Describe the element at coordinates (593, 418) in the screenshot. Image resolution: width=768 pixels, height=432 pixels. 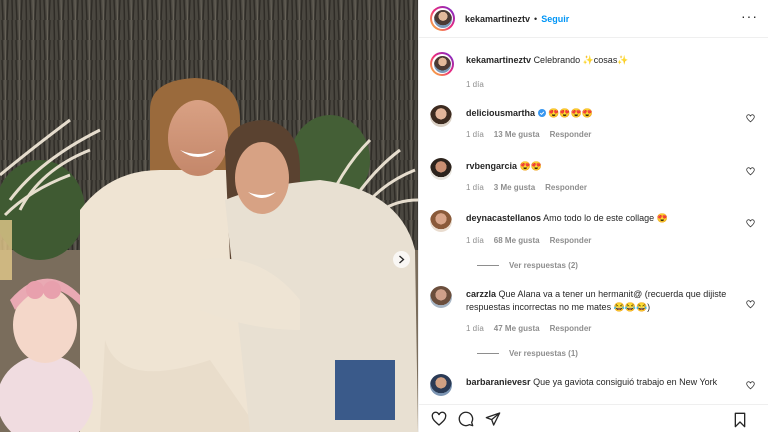
I see `post-actions-bar` at that location.